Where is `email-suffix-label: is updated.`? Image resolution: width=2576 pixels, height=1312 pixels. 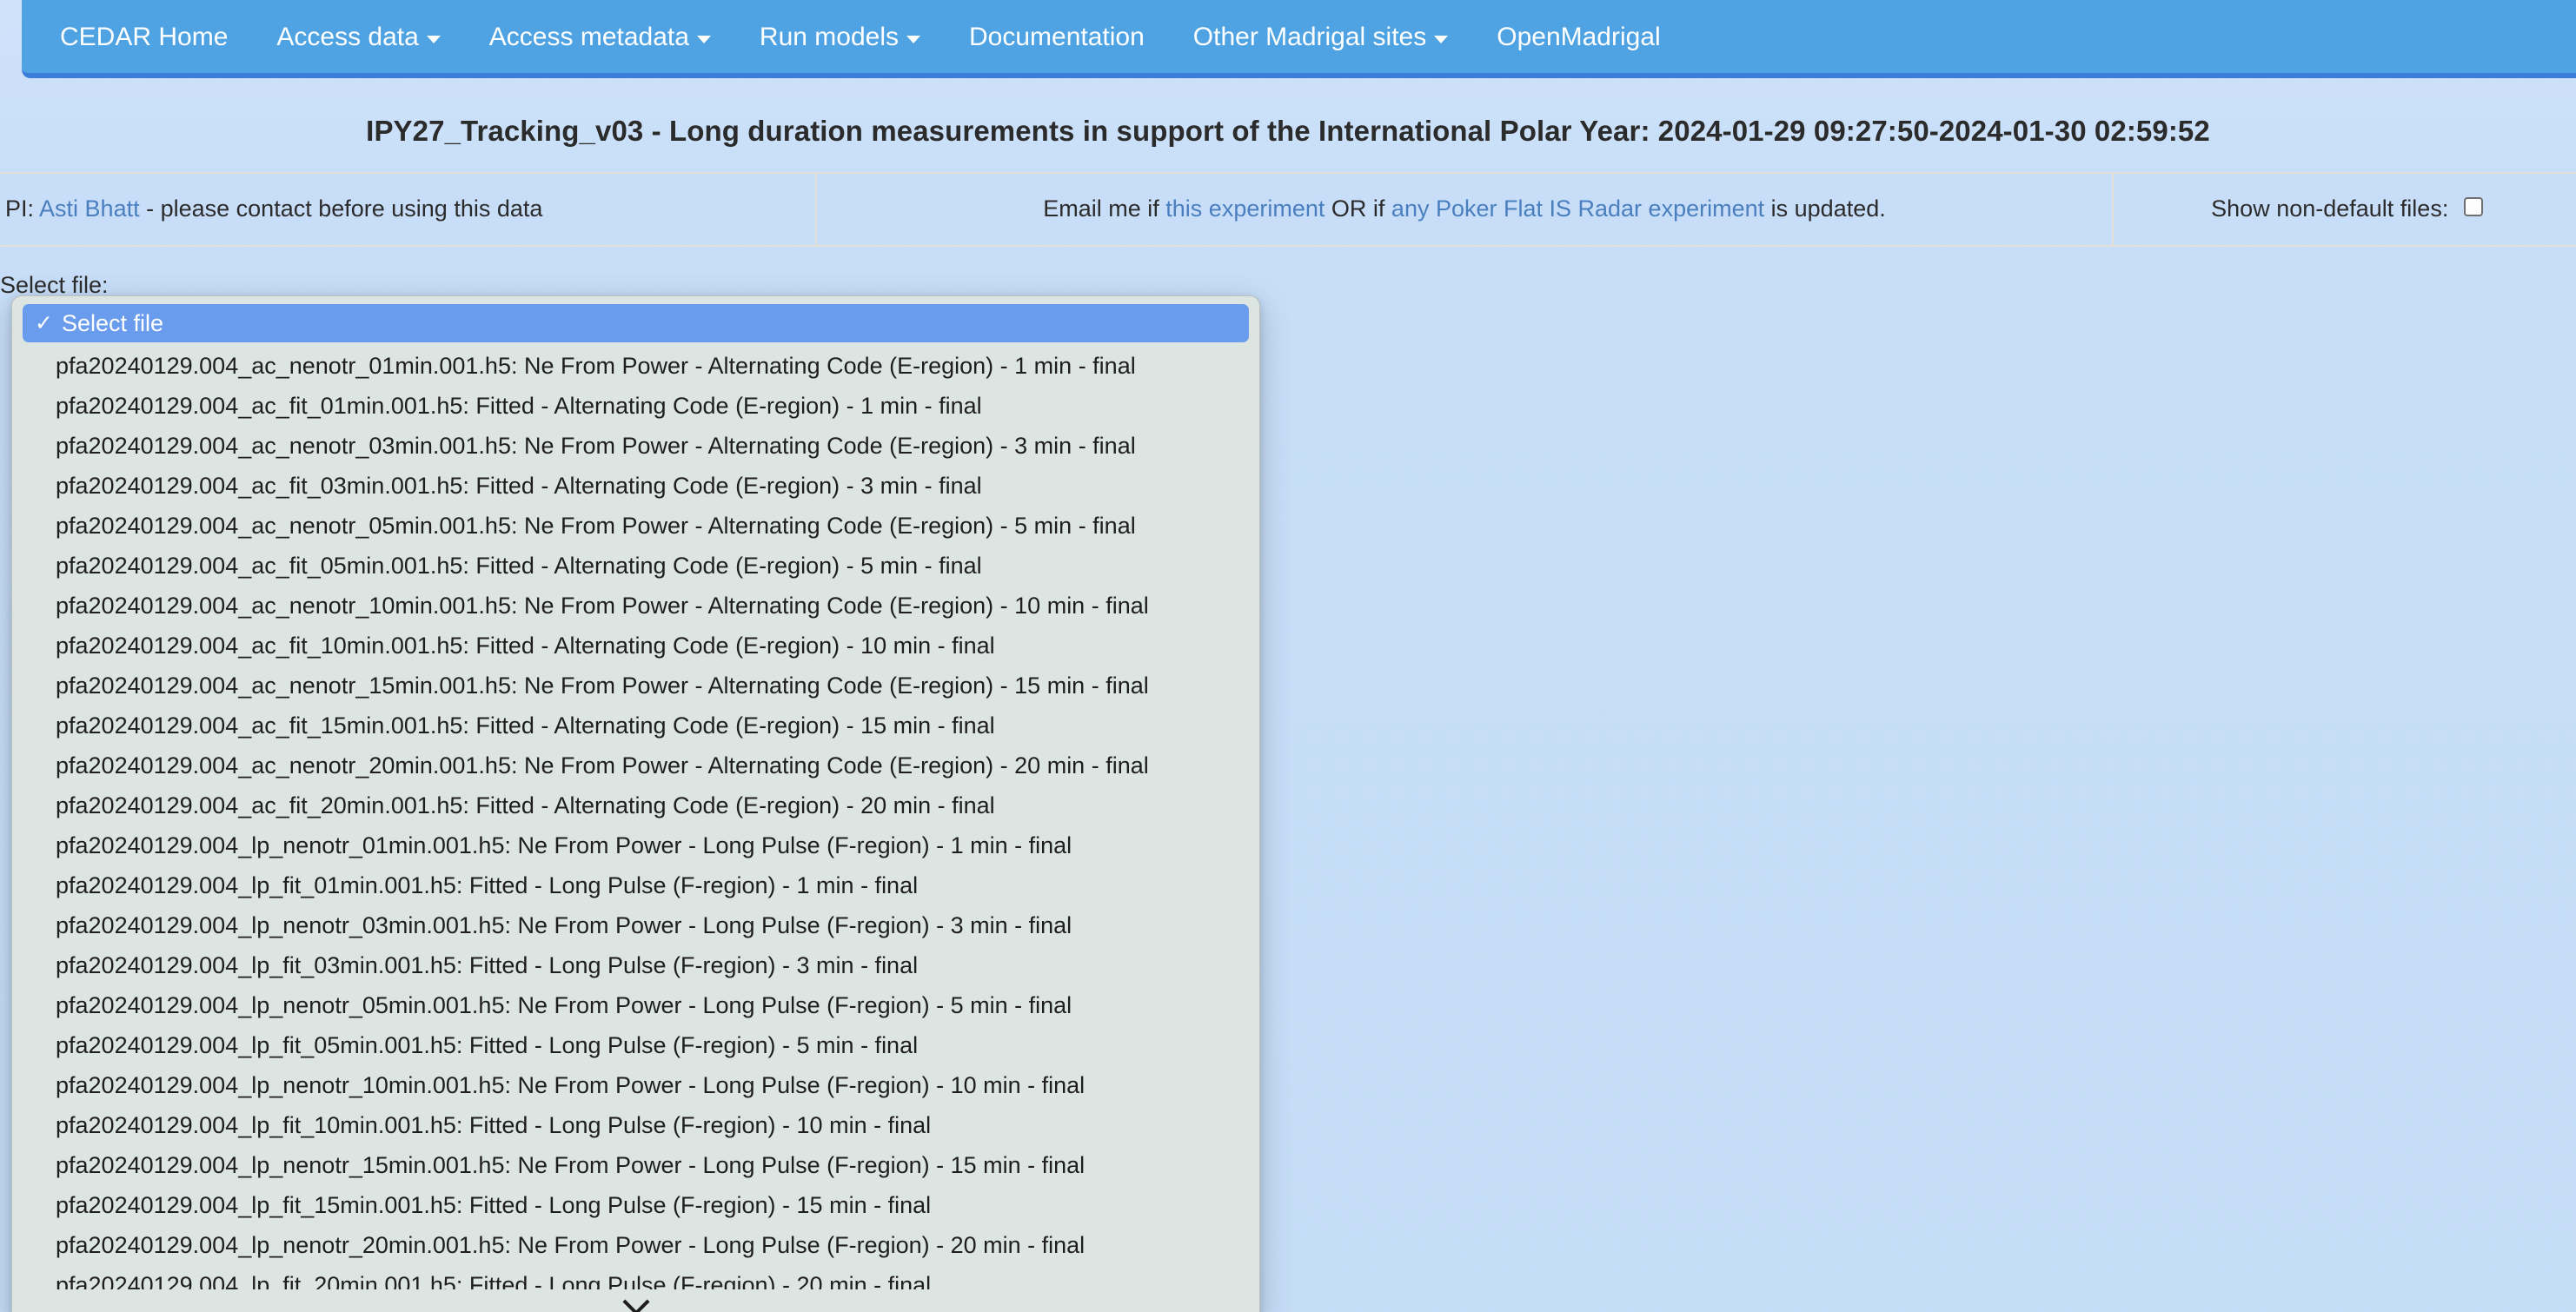
email-suffix-label: is updated. is located at coordinates (1828, 208).